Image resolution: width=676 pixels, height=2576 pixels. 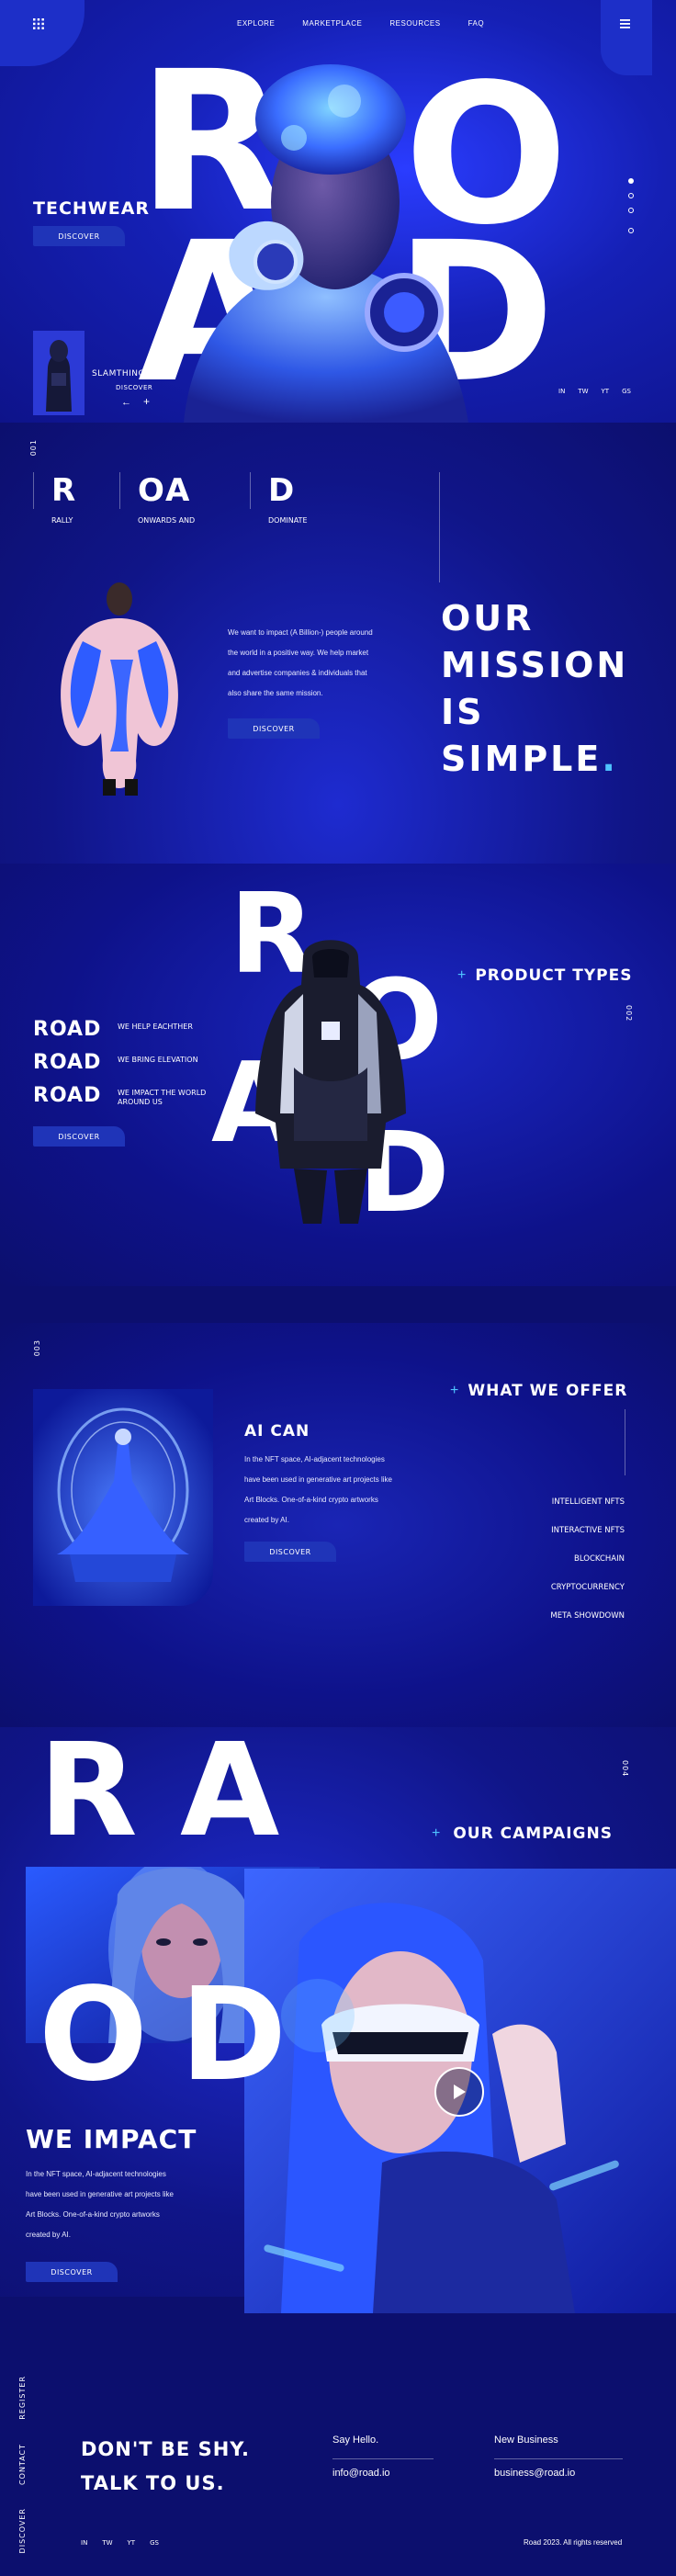 What do you see at coordinates (67, 1029) in the screenshot?
I see `road-row-1-road: ROAD` at bounding box center [67, 1029].